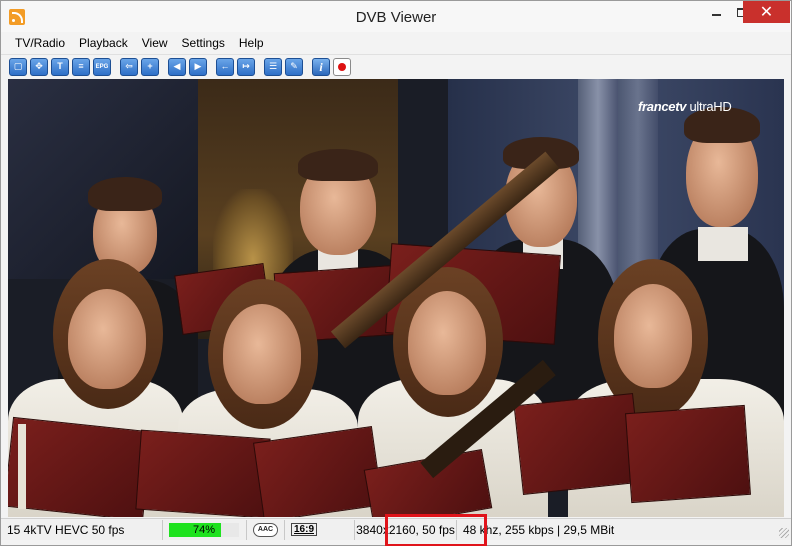  I want to click on minimize-icon, so click(716, 15).